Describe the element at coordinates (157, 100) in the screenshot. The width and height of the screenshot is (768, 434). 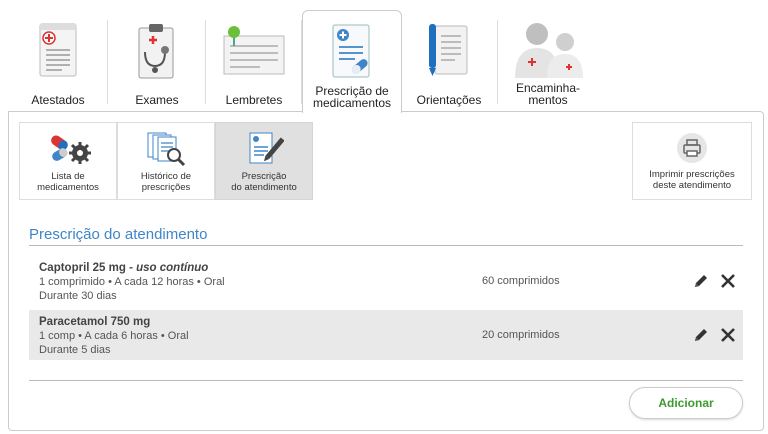
I see `tab-label: Exames` at that location.